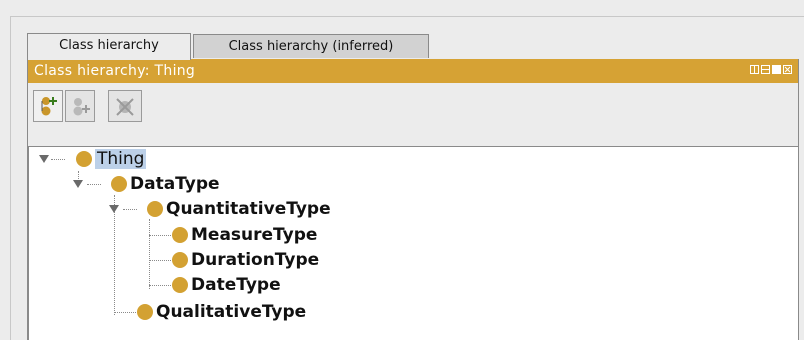 Image resolution: width=804 pixels, height=340 pixels. What do you see at coordinates (771, 69) in the screenshot?
I see `view-controls` at bounding box center [771, 69].